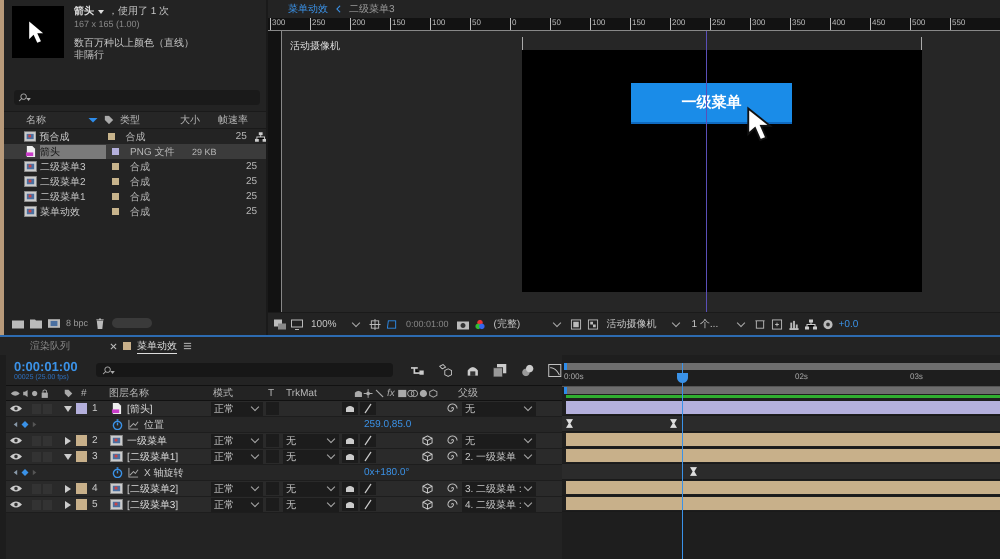 The height and width of the screenshot is (559, 1000). Describe the element at coordinates (284, 441) in the screenshot. I see `layer-row: 2 一级菜单 正常 无 无` at that location.